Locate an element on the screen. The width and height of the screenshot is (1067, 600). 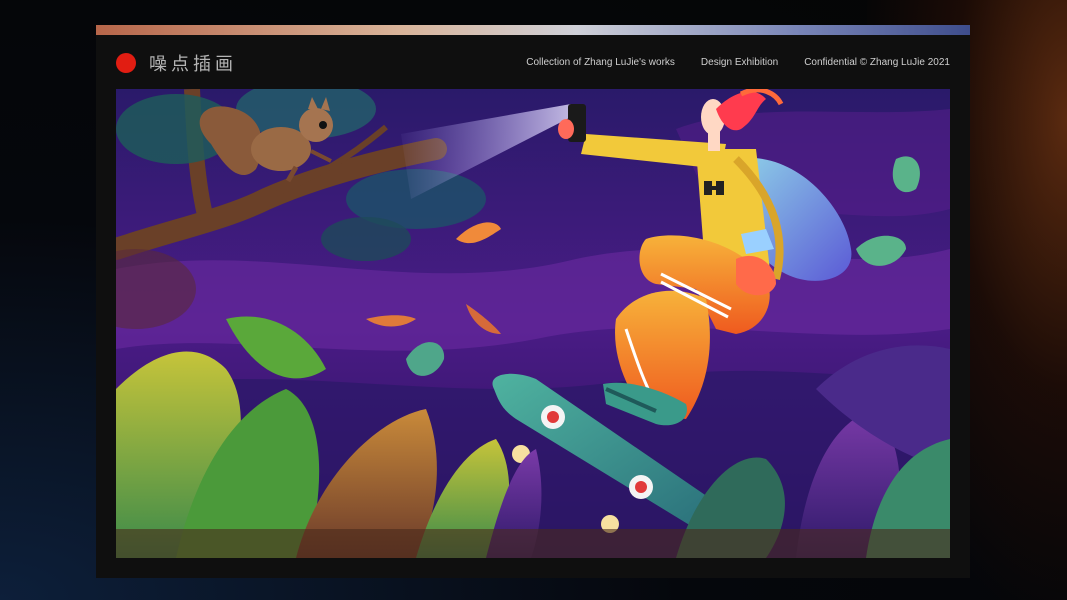
gradient-top-bar is located at coordinates (533, 30).